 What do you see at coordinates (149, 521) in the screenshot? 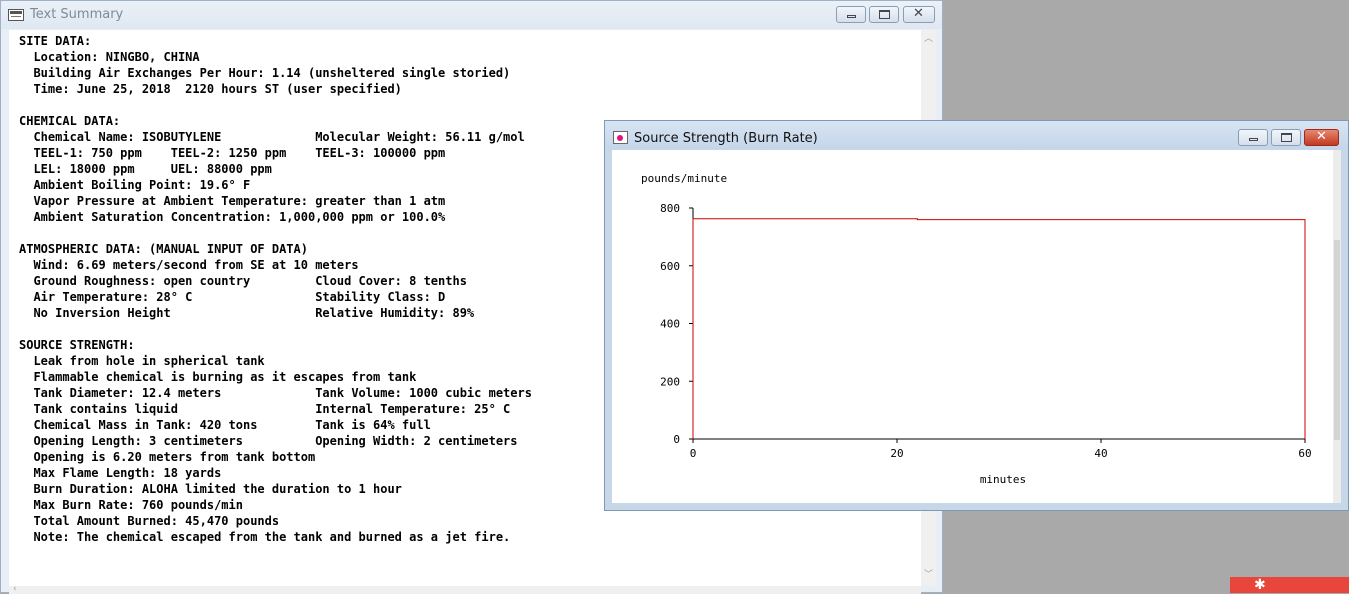
I see `summary-line: Total Amount Burned: 45,470 pounds` at bounding box center [149, 521].